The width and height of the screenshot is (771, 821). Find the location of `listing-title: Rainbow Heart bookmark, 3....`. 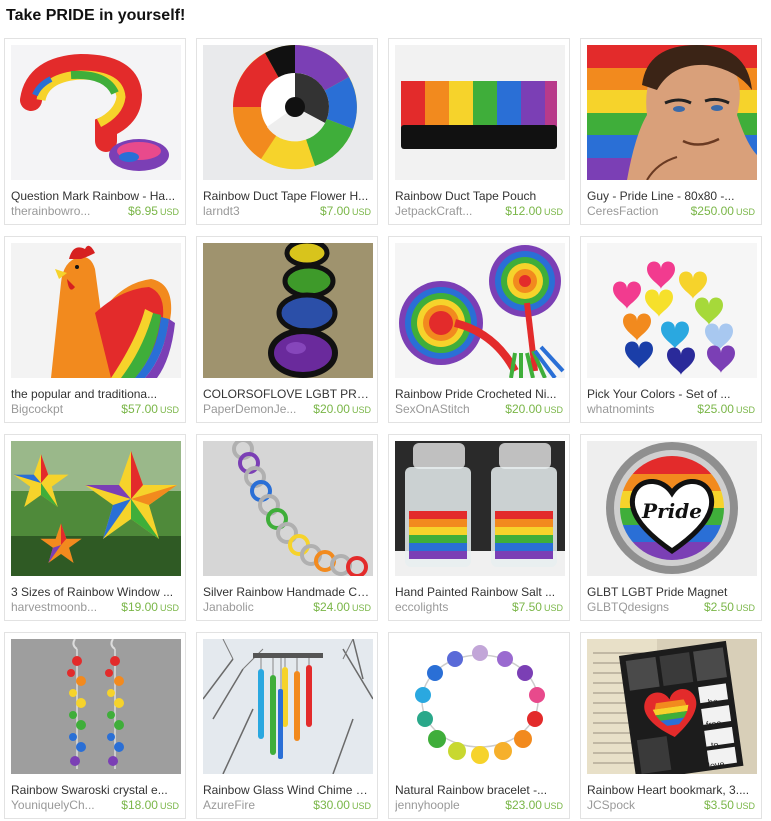

listing-title: Rainbow Heart bookmark, 3.... is located at coordinates (671, 790).